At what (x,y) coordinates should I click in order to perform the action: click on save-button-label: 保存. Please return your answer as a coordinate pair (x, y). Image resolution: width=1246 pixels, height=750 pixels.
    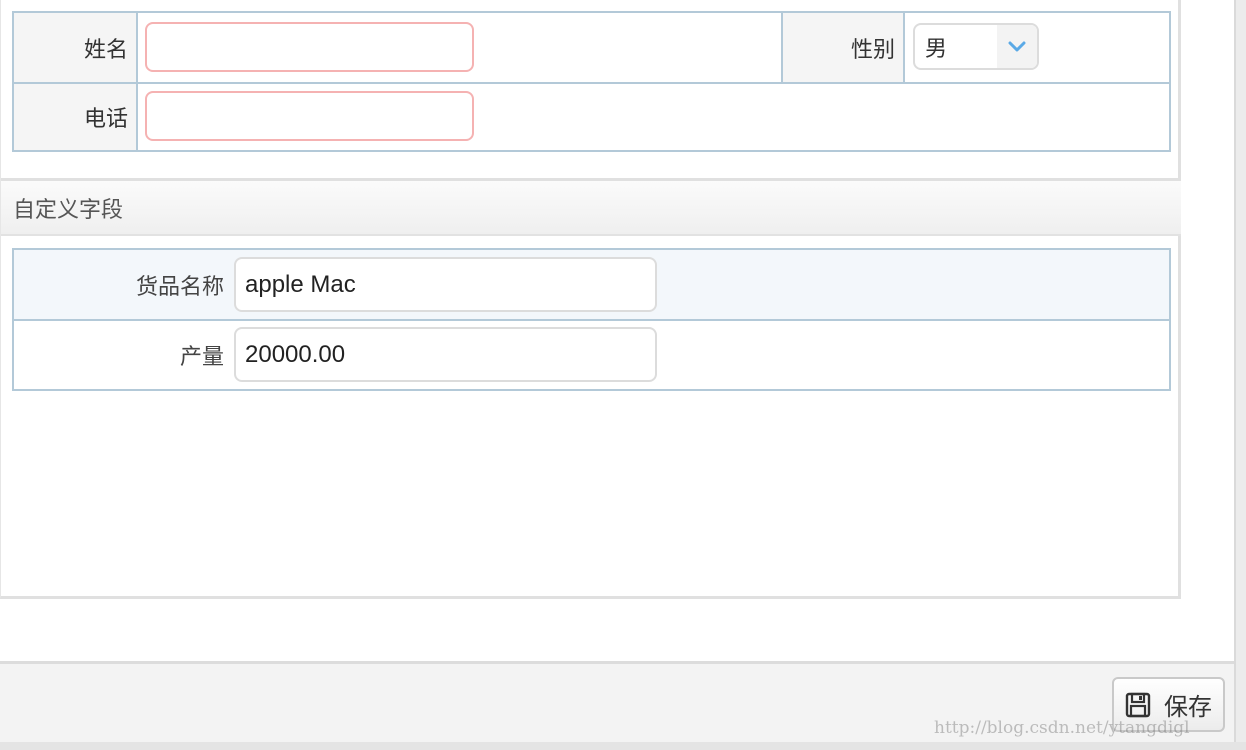
    Looking at the image, I should click on (1188, 707).